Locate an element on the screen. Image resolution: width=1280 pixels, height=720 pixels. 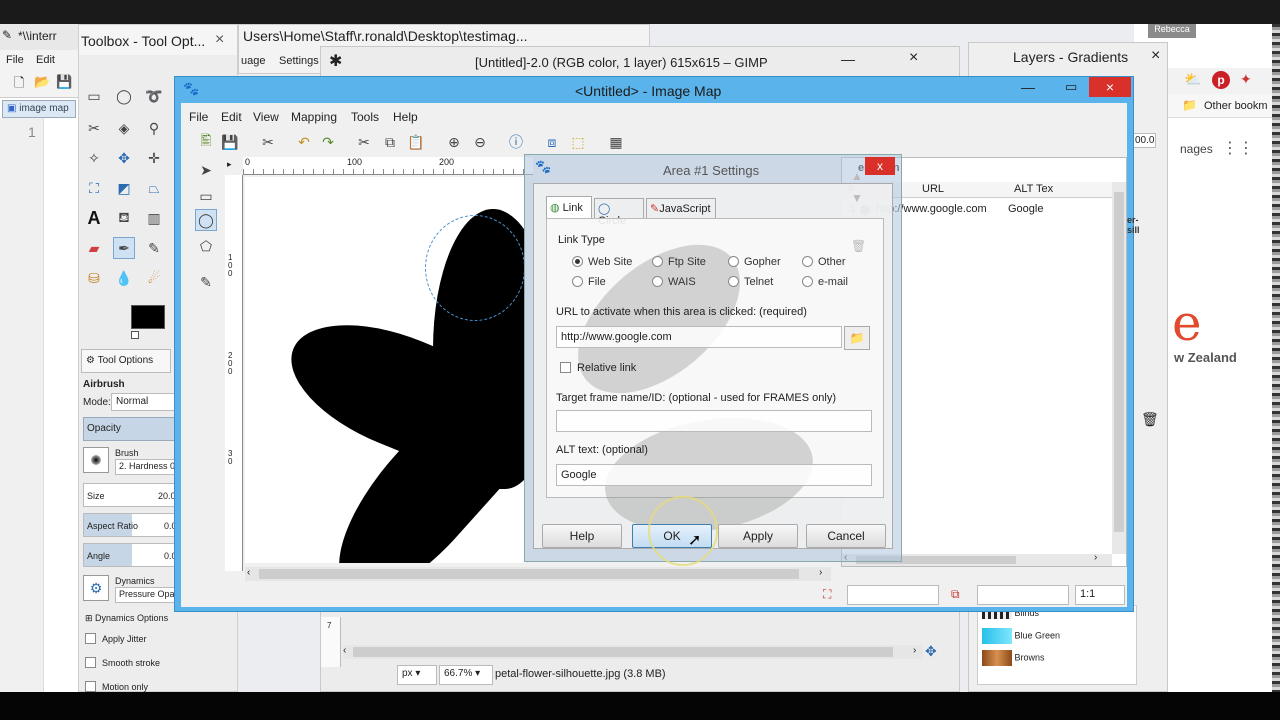
col-url: URL is located at coordinates (933, 189).